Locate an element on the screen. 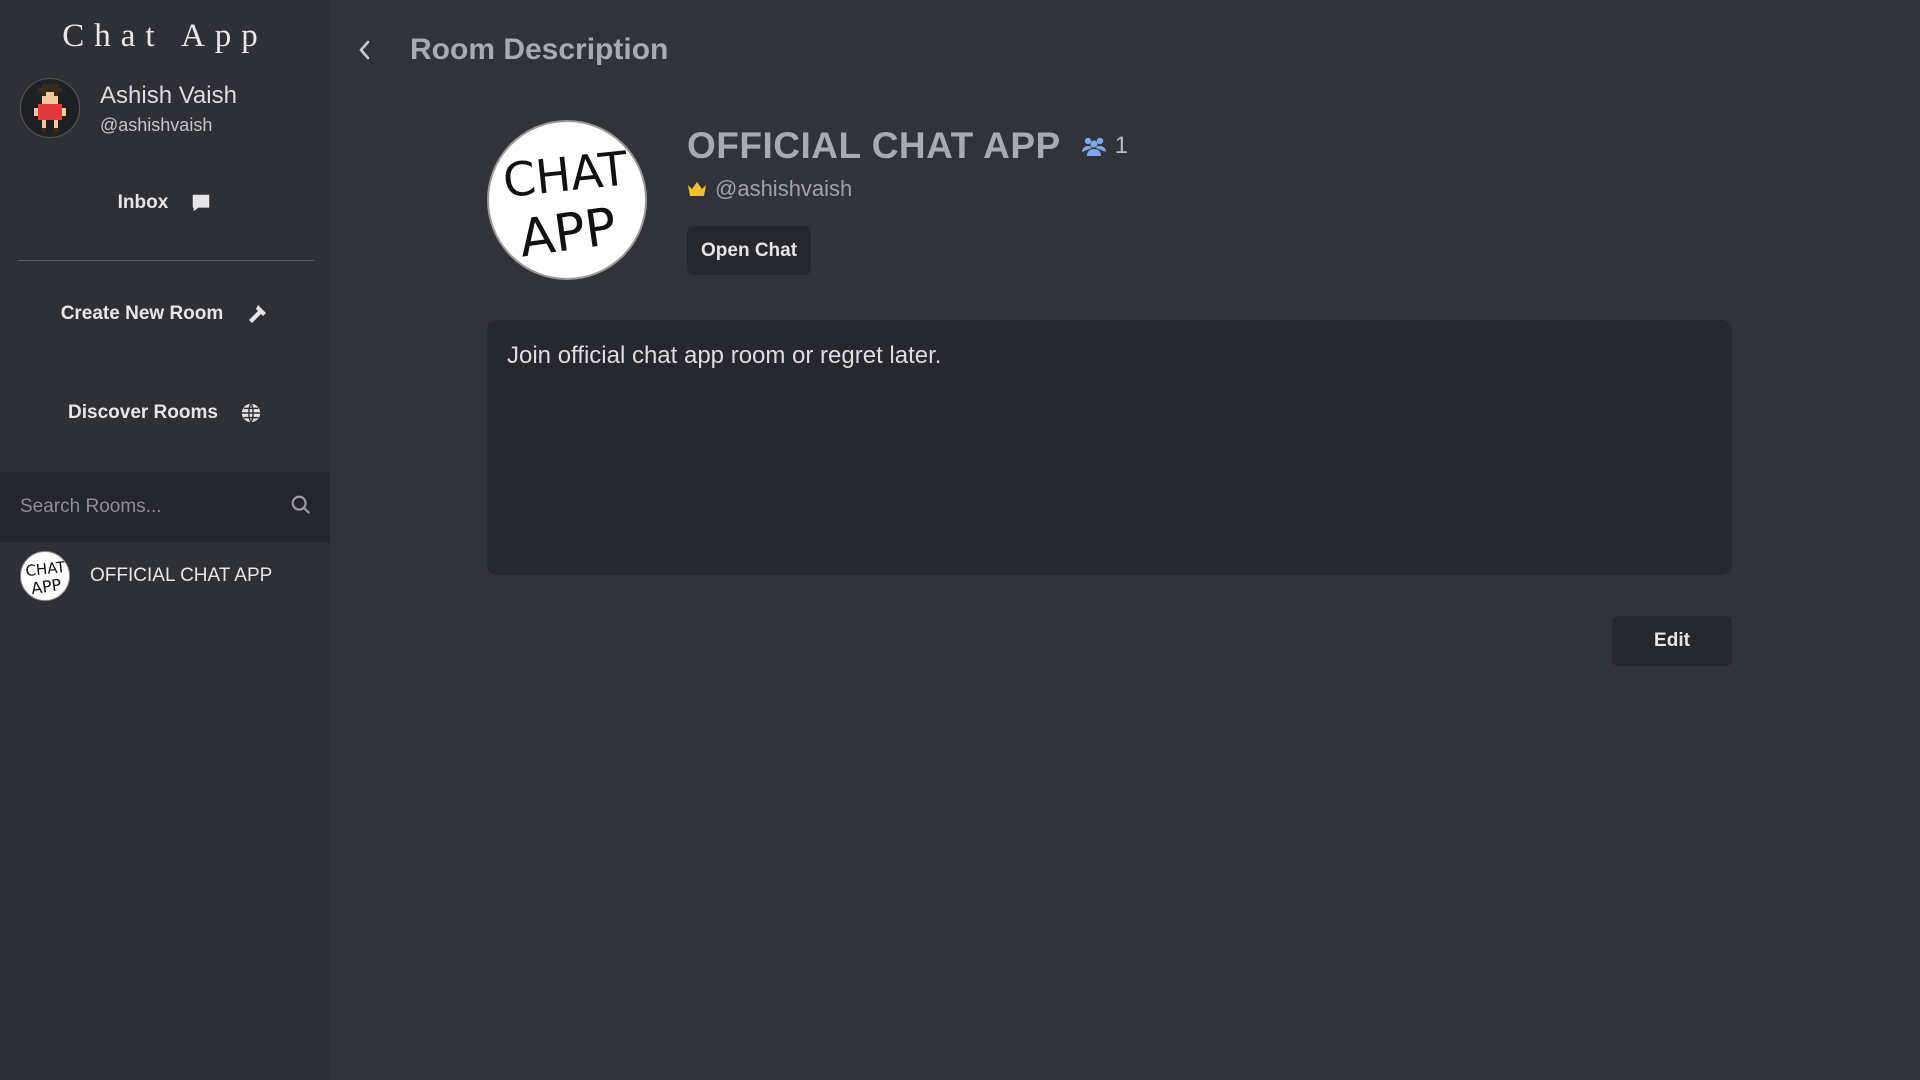 The width and height of the screenshot is (1920, 1080). member-count: 1 is located at coordinates (1121, 145).